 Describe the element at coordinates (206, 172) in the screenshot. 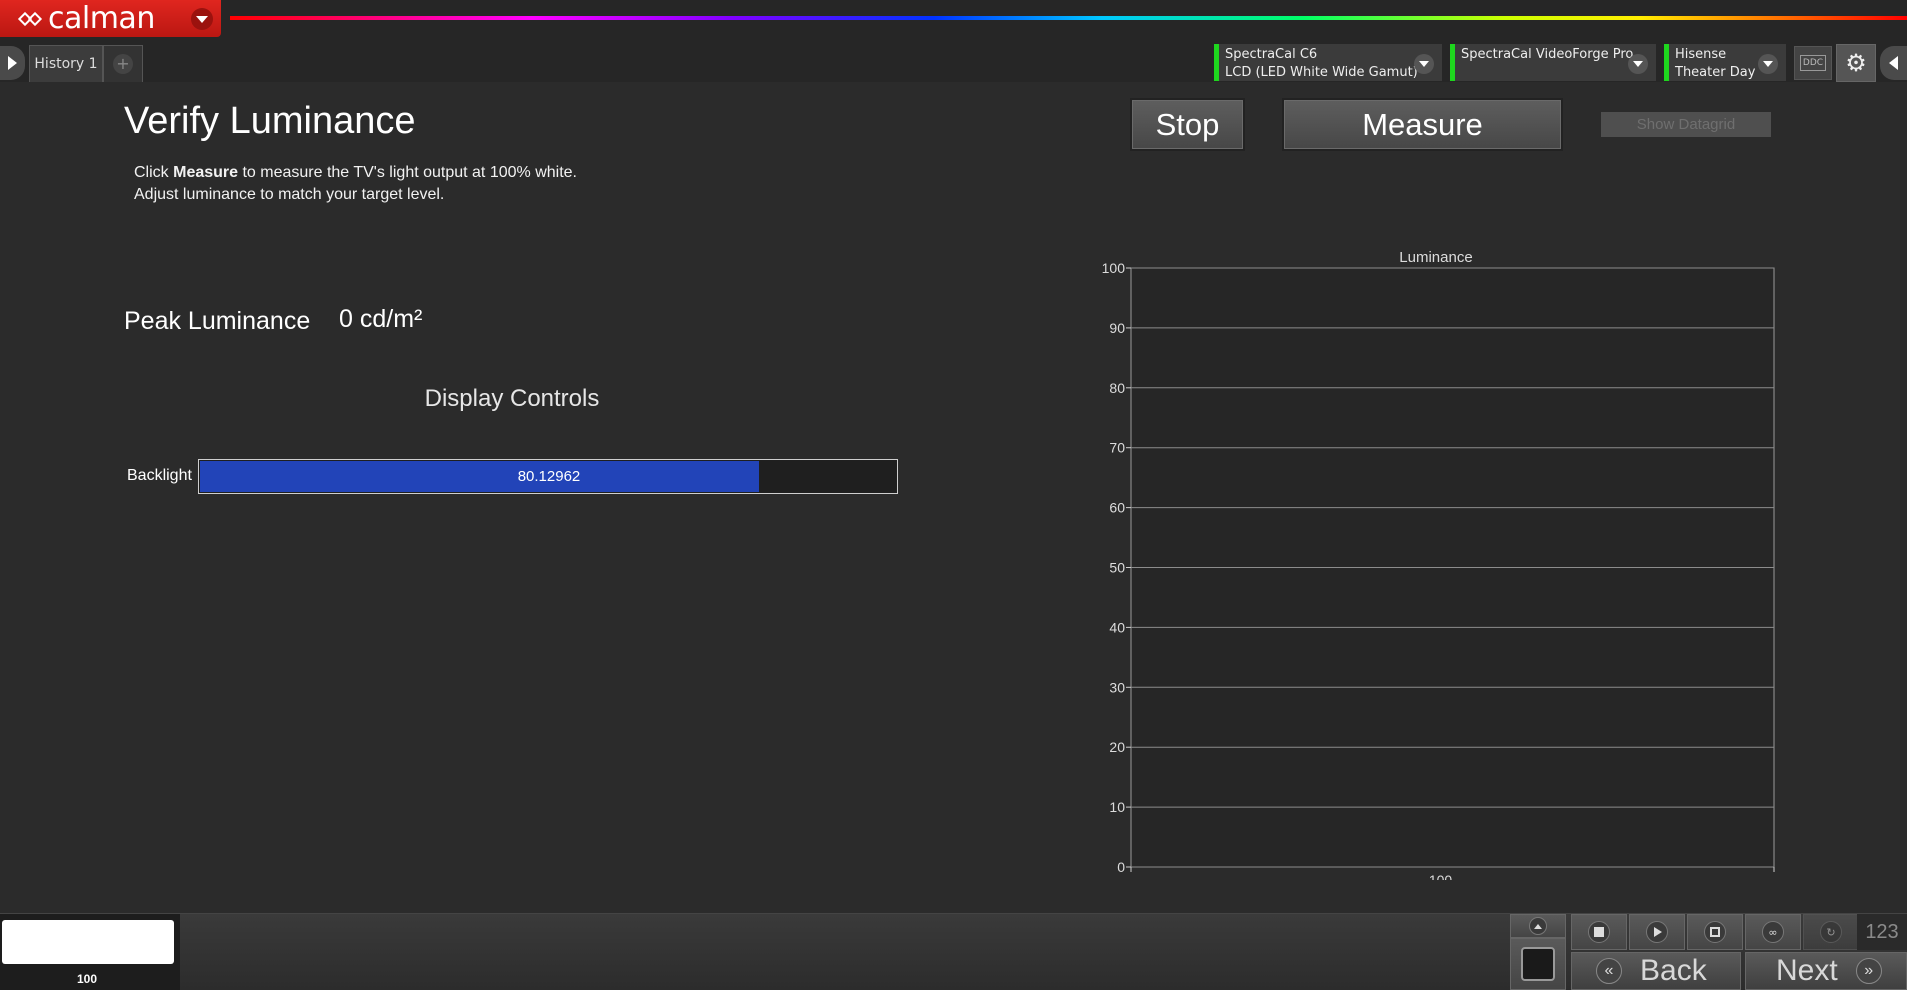

I see `instruction-bold: Measure` at that location.